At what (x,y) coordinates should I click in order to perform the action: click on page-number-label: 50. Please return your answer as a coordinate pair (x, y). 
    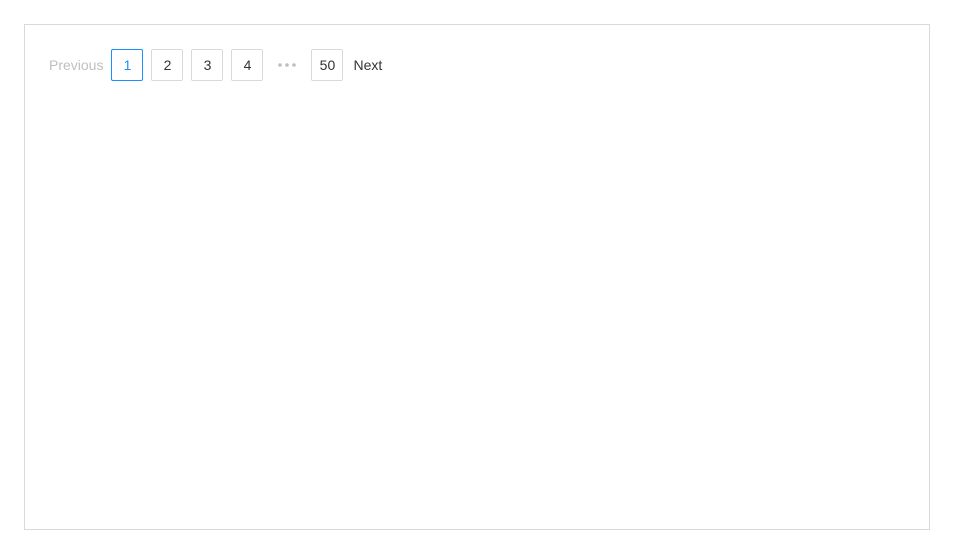
    Looking at the image, I should click on (327, 65).